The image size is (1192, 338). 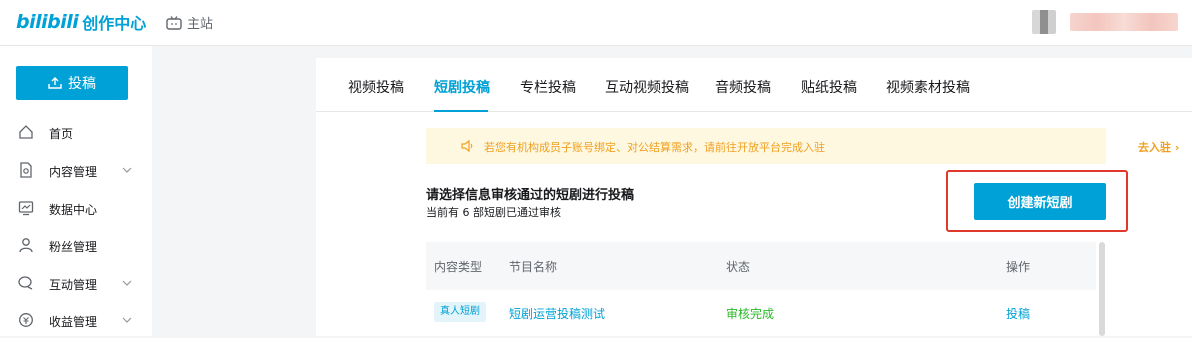 I want to click on create-short-drama-button: 创建新短剧, so click(x=1040, y=201).